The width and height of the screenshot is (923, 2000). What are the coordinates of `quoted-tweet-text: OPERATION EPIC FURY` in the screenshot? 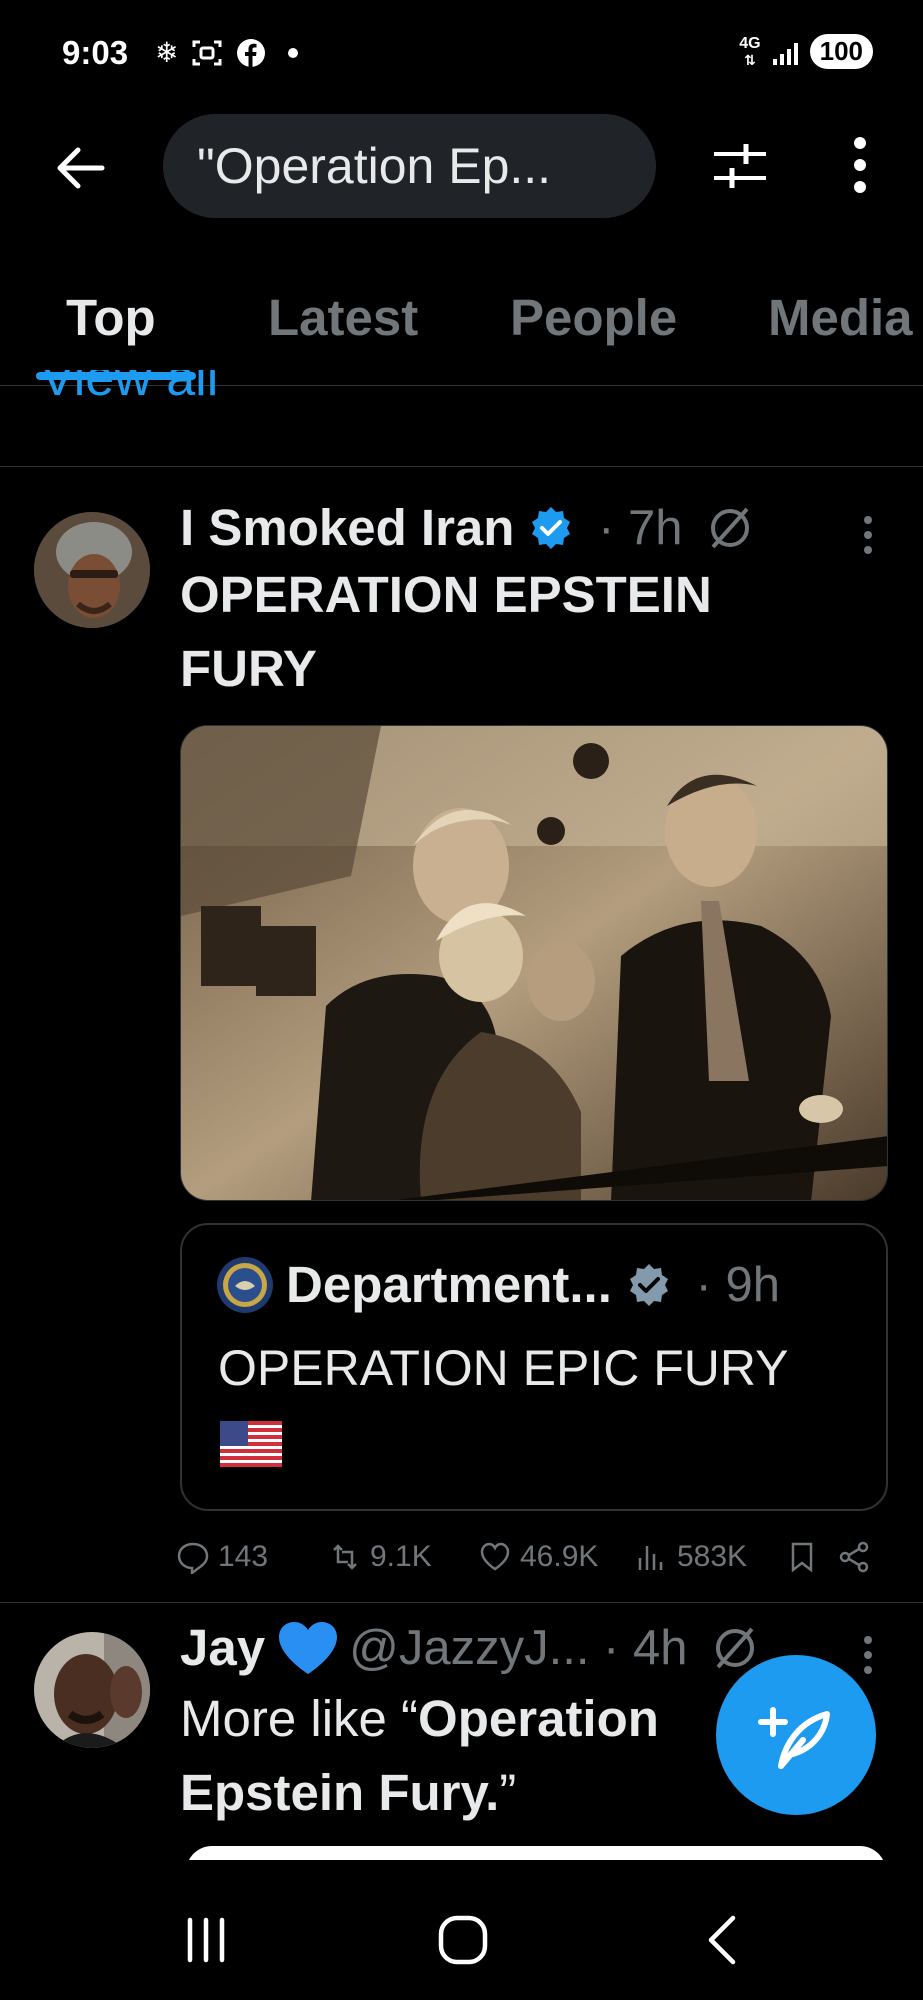 It's located at (503, 1368).